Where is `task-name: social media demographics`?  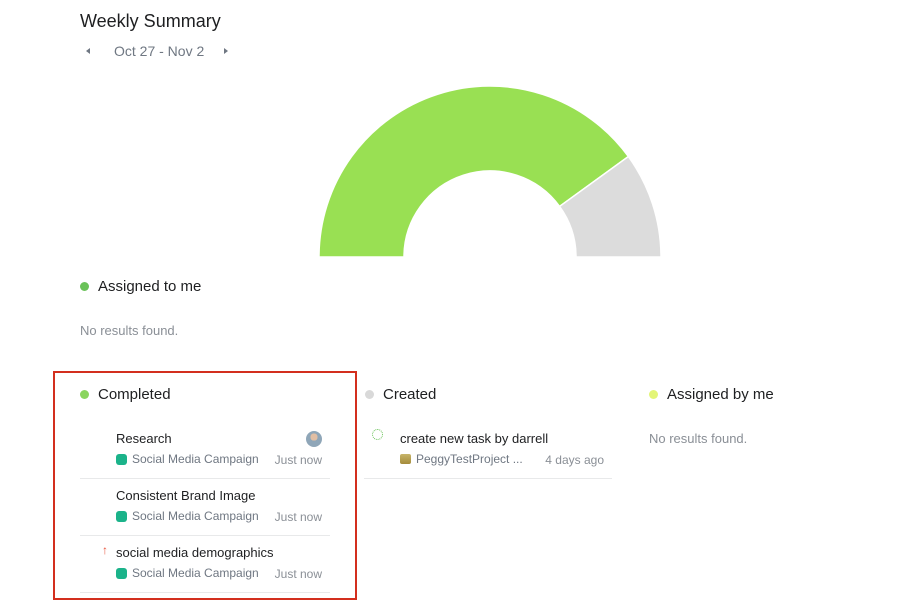
task-name: social media demographics is located at coordinates (195, 552).